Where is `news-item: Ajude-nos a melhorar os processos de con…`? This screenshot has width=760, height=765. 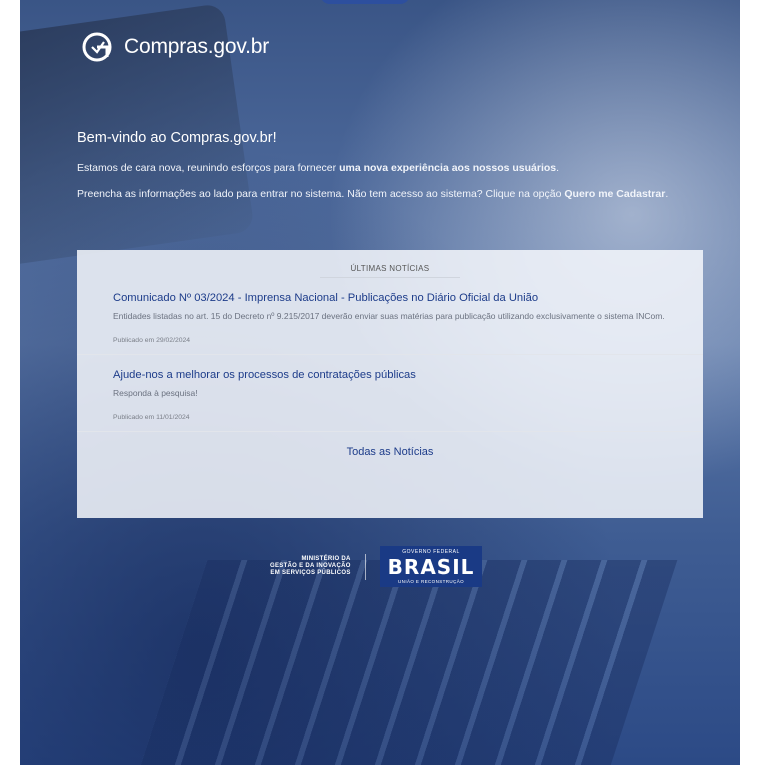
news-item: Ajude-nos a melhorar os processos de con… is located at coordinates (390, 400).